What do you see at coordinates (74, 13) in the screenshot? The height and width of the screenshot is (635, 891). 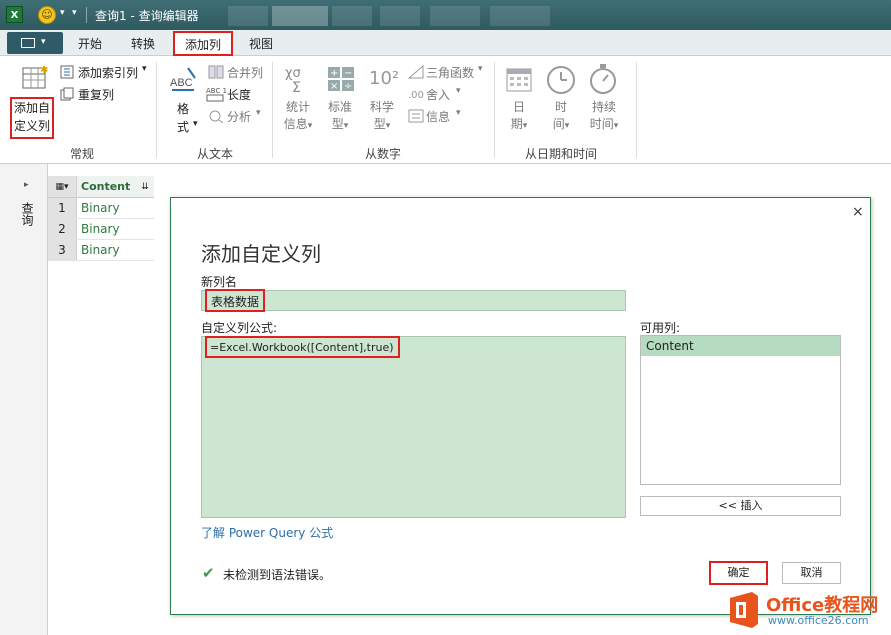 I see `customize-toolbar-icon: ▾` at bounding box center [74, 13].